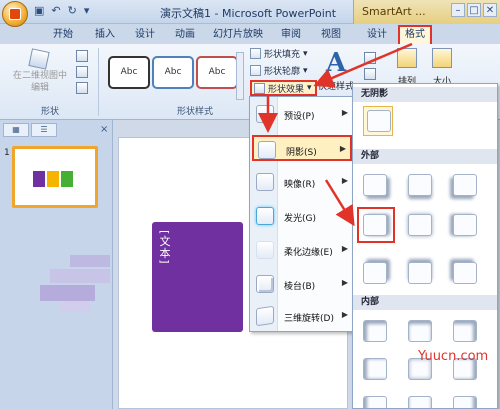  I want to click on size-icon, so click(442, 58).